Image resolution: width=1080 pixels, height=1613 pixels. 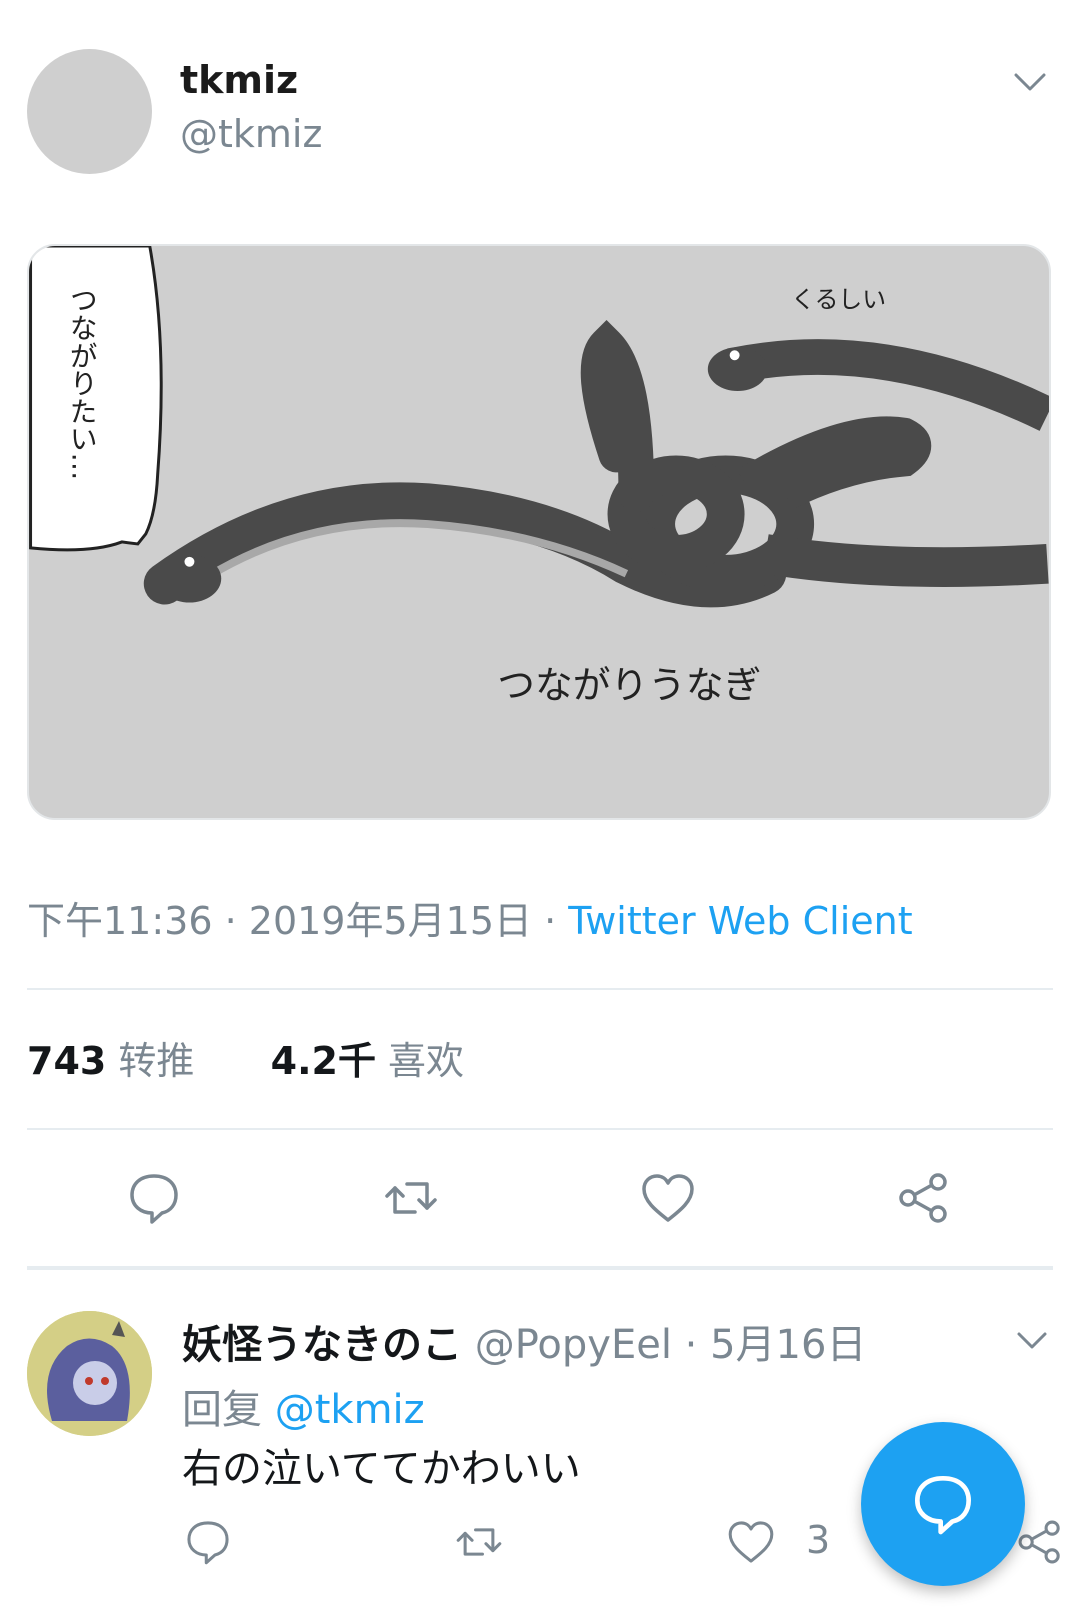 I want to click on author-name: tkmiz, so click(x=239, y=80).